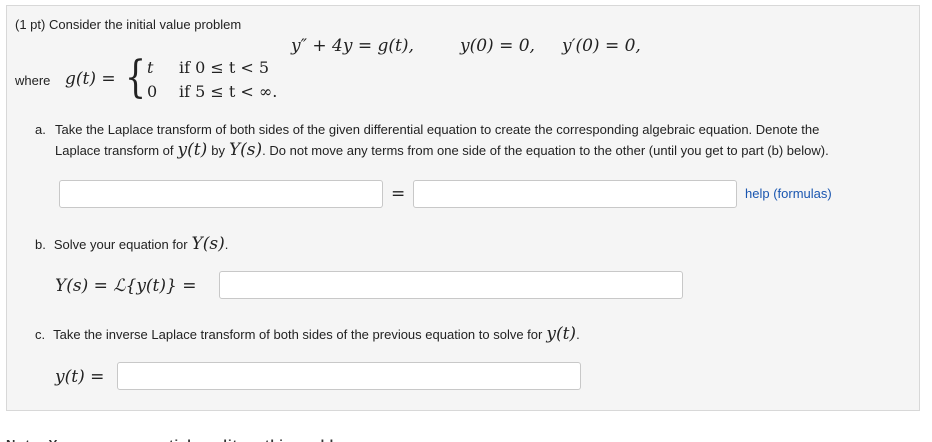 This screenshot has height=442, width=932. What do you see at coordinates (228, 91) in the screenshot?
I see `piecewise-row2-condition: if 5 ≤ t < ∞.` at bounding box center [228, 91].